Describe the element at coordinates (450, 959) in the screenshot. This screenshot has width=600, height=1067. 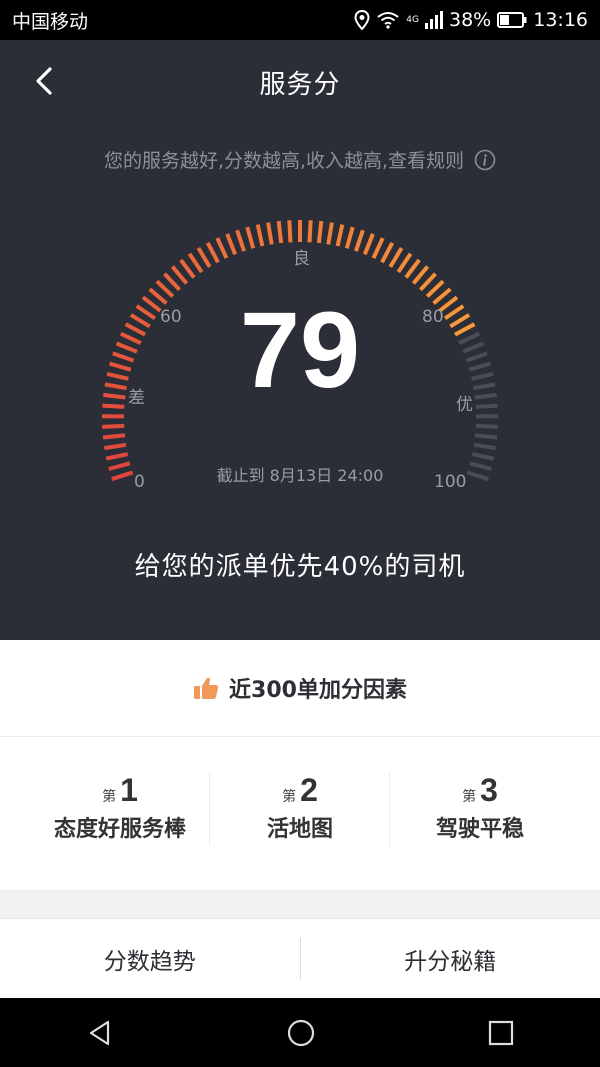
I see `score-tips-button: 升分秘籍` at that location.